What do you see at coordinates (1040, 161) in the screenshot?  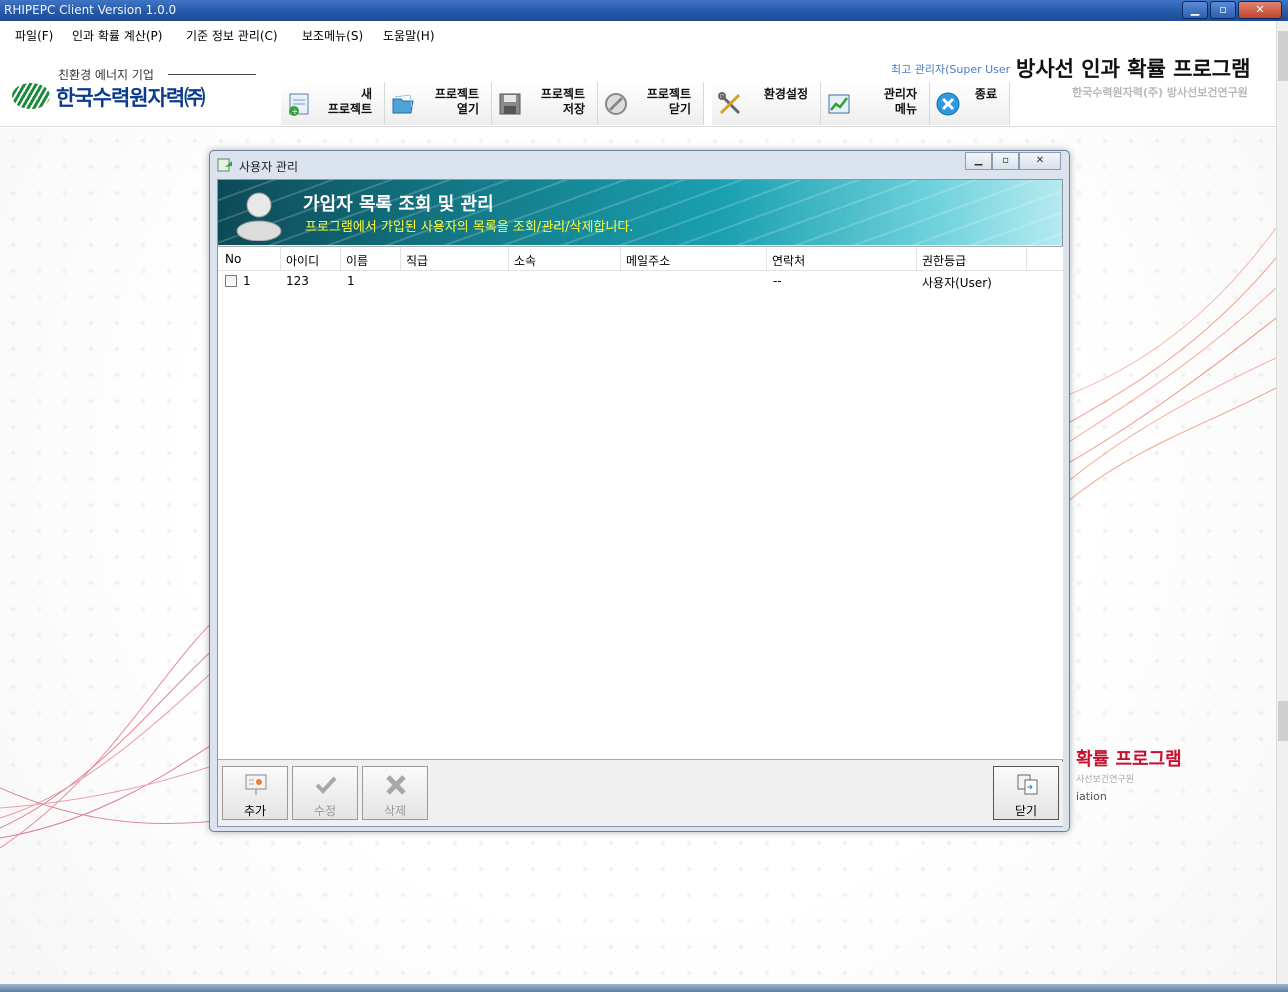 I see `dialog-close-x-button: ✕` at bounding box center [1040, 161].